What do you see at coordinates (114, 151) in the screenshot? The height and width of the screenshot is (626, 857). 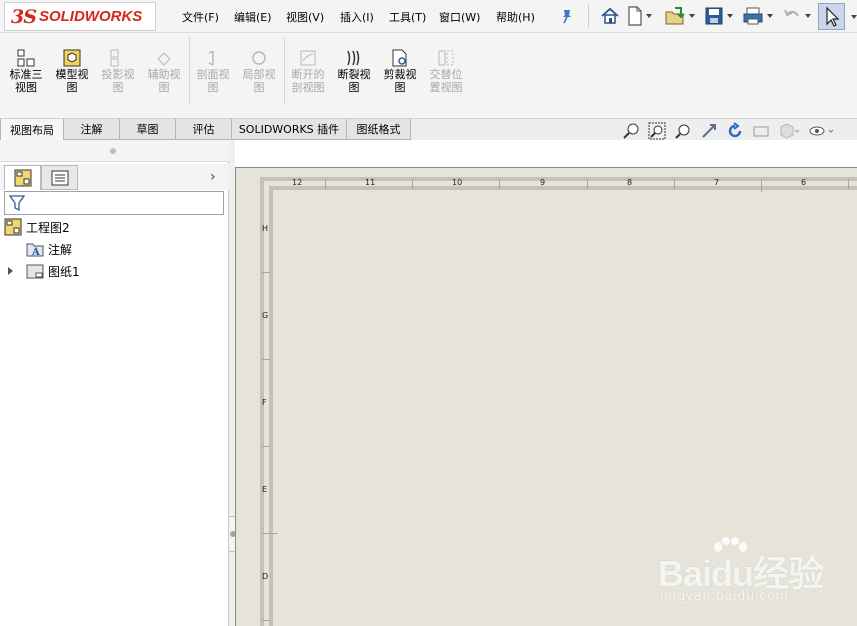 I see `panel-grip` at bounding box center [114, 151].